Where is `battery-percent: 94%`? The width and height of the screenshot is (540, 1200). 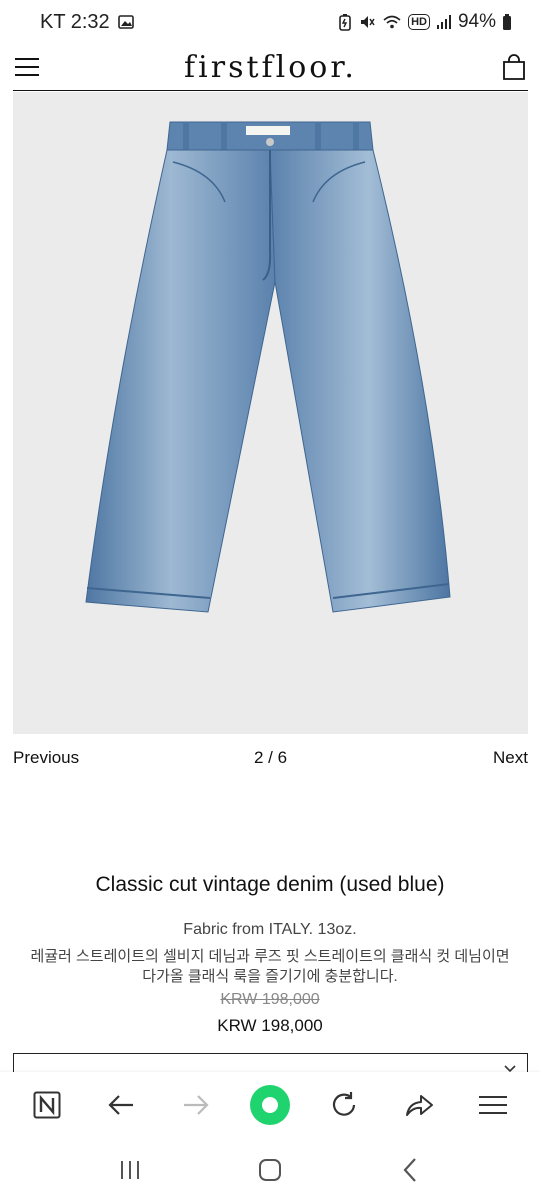 battery-percent: 94% is located at coordinates (476, 21).